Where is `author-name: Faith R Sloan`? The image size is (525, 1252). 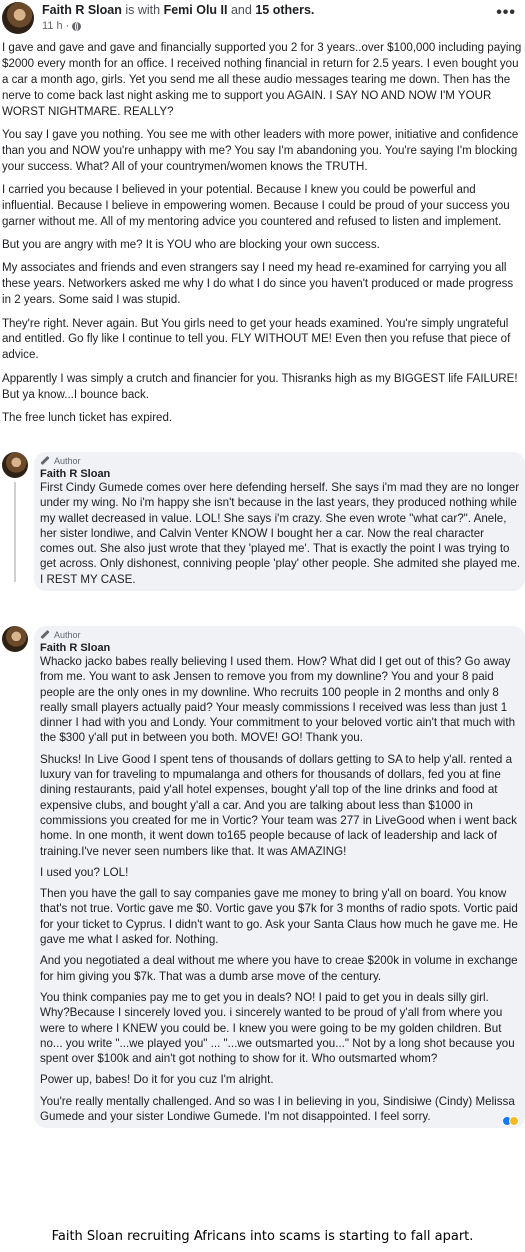
author-name: Faith R Sloan is located at coordinates (82, 10).